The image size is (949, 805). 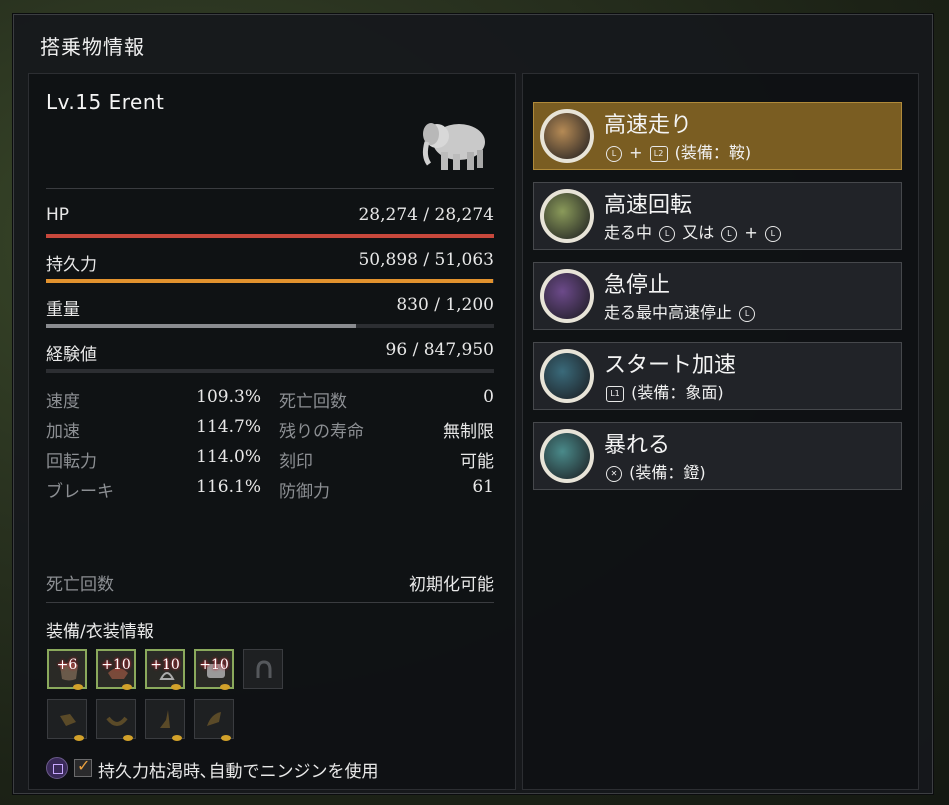 I want to click on mount-name: Lv.15 Erent, so click(x=105, y=102).